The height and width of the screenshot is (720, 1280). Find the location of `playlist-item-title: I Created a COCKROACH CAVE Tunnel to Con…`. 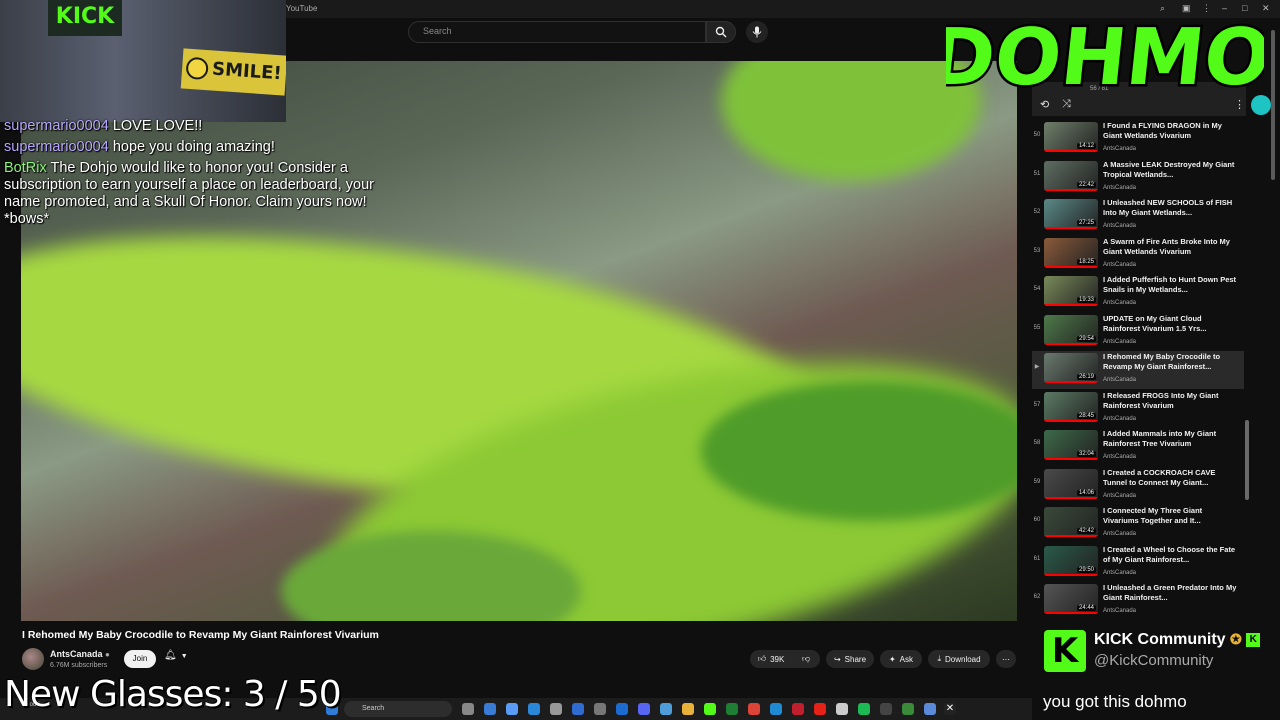

playlist-item-title: I Created a COCKROACH CAVE Tunnel to Con… is located at coordinates (1171, 478).